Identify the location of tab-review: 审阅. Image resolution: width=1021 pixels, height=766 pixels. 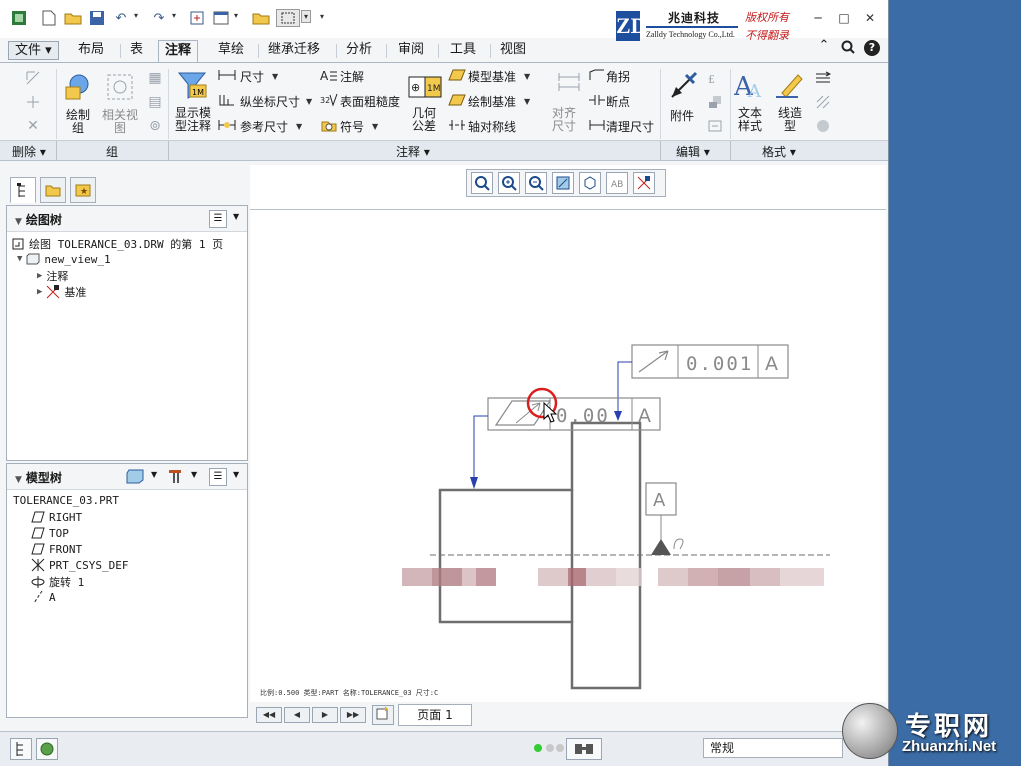
(411, 51).